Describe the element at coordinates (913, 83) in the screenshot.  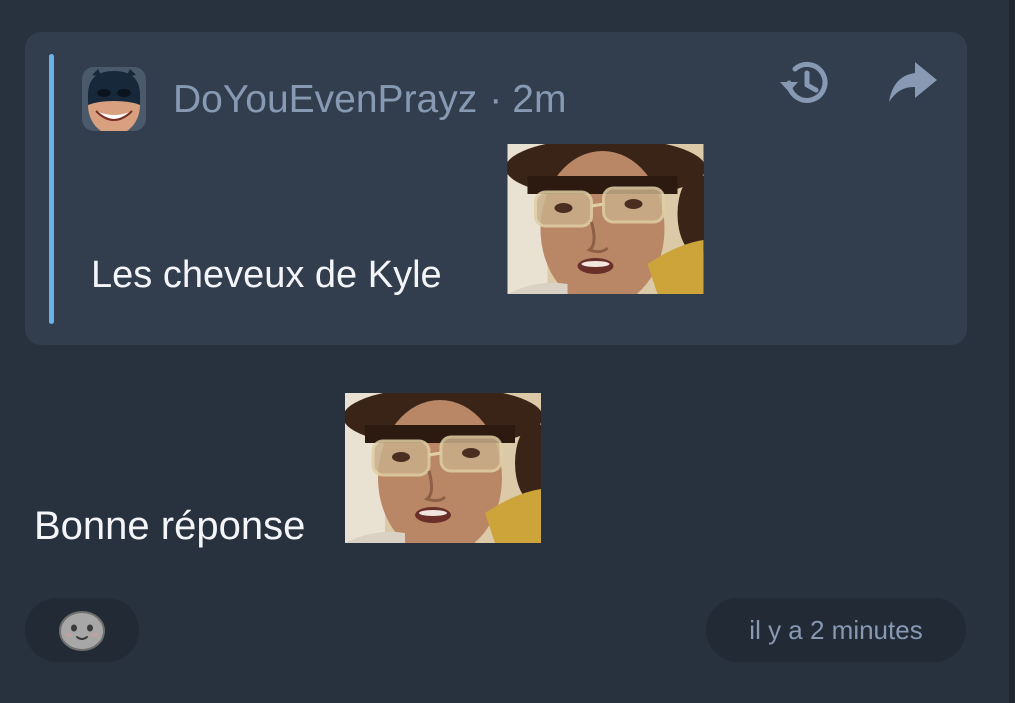
I see `forward-arrow-icon` at that location.